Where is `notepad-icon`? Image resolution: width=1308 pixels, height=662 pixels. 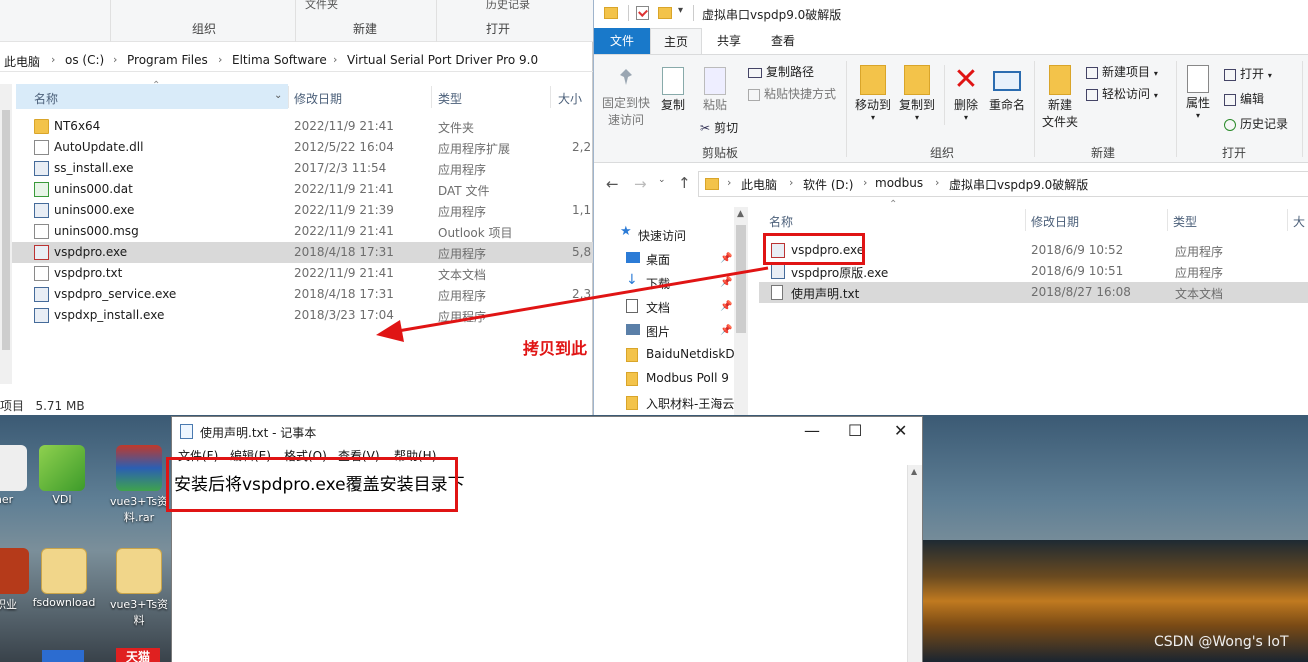 notepad-icon is located at coordinates (186, 431).